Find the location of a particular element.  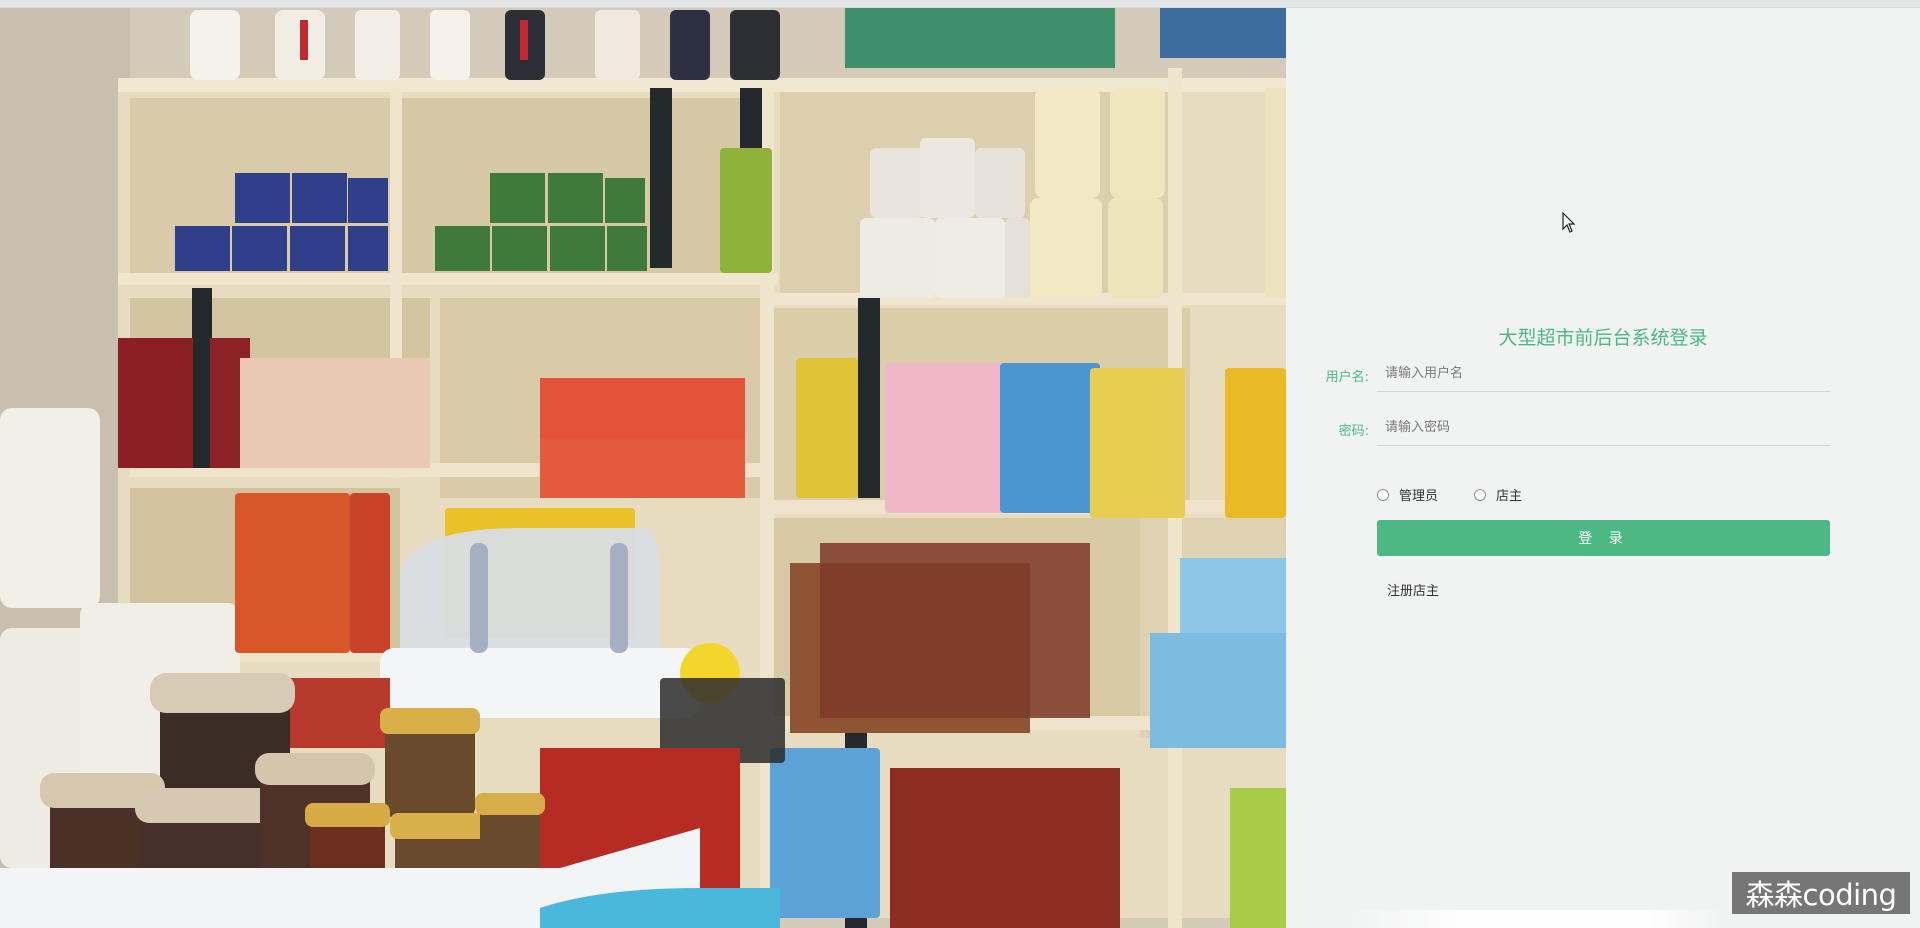

mouse-cursor-icon is located at coordinates (1569, 222).